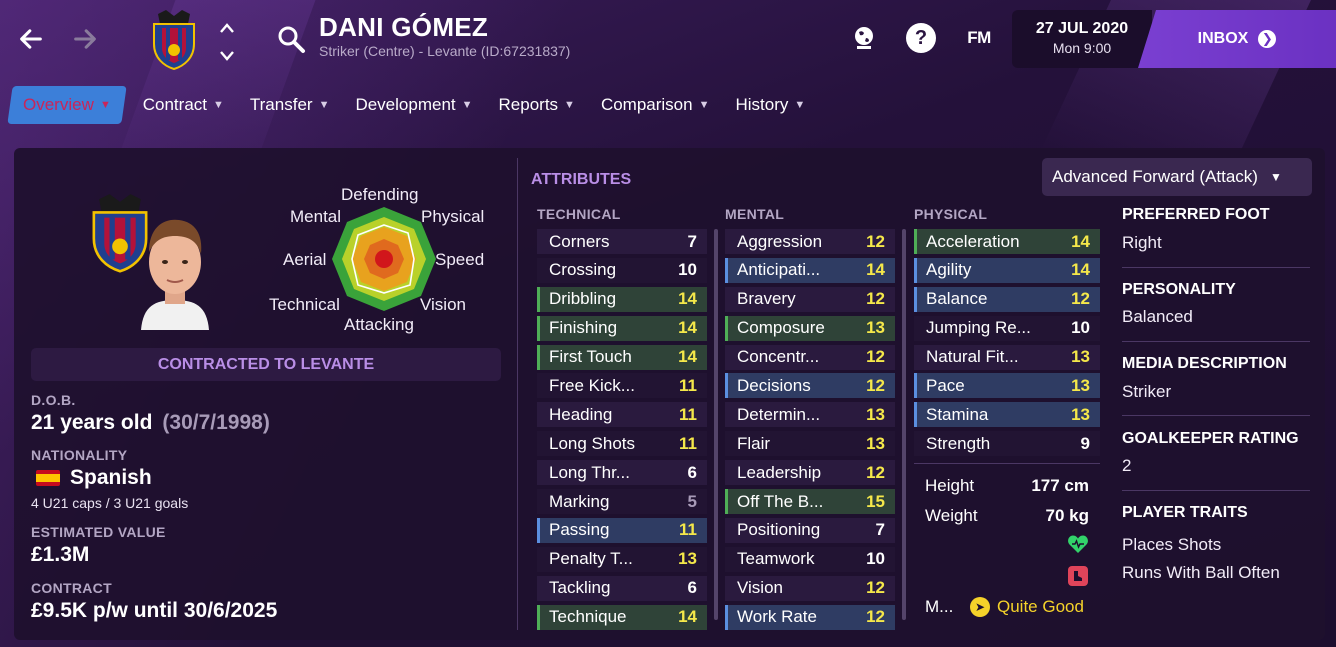 The height and width of the screenshot is (647, 1336). What do you see at coordinates (762, 104) in the screenshot?
I see `tab-label: History` at bounding box center [762, 104].